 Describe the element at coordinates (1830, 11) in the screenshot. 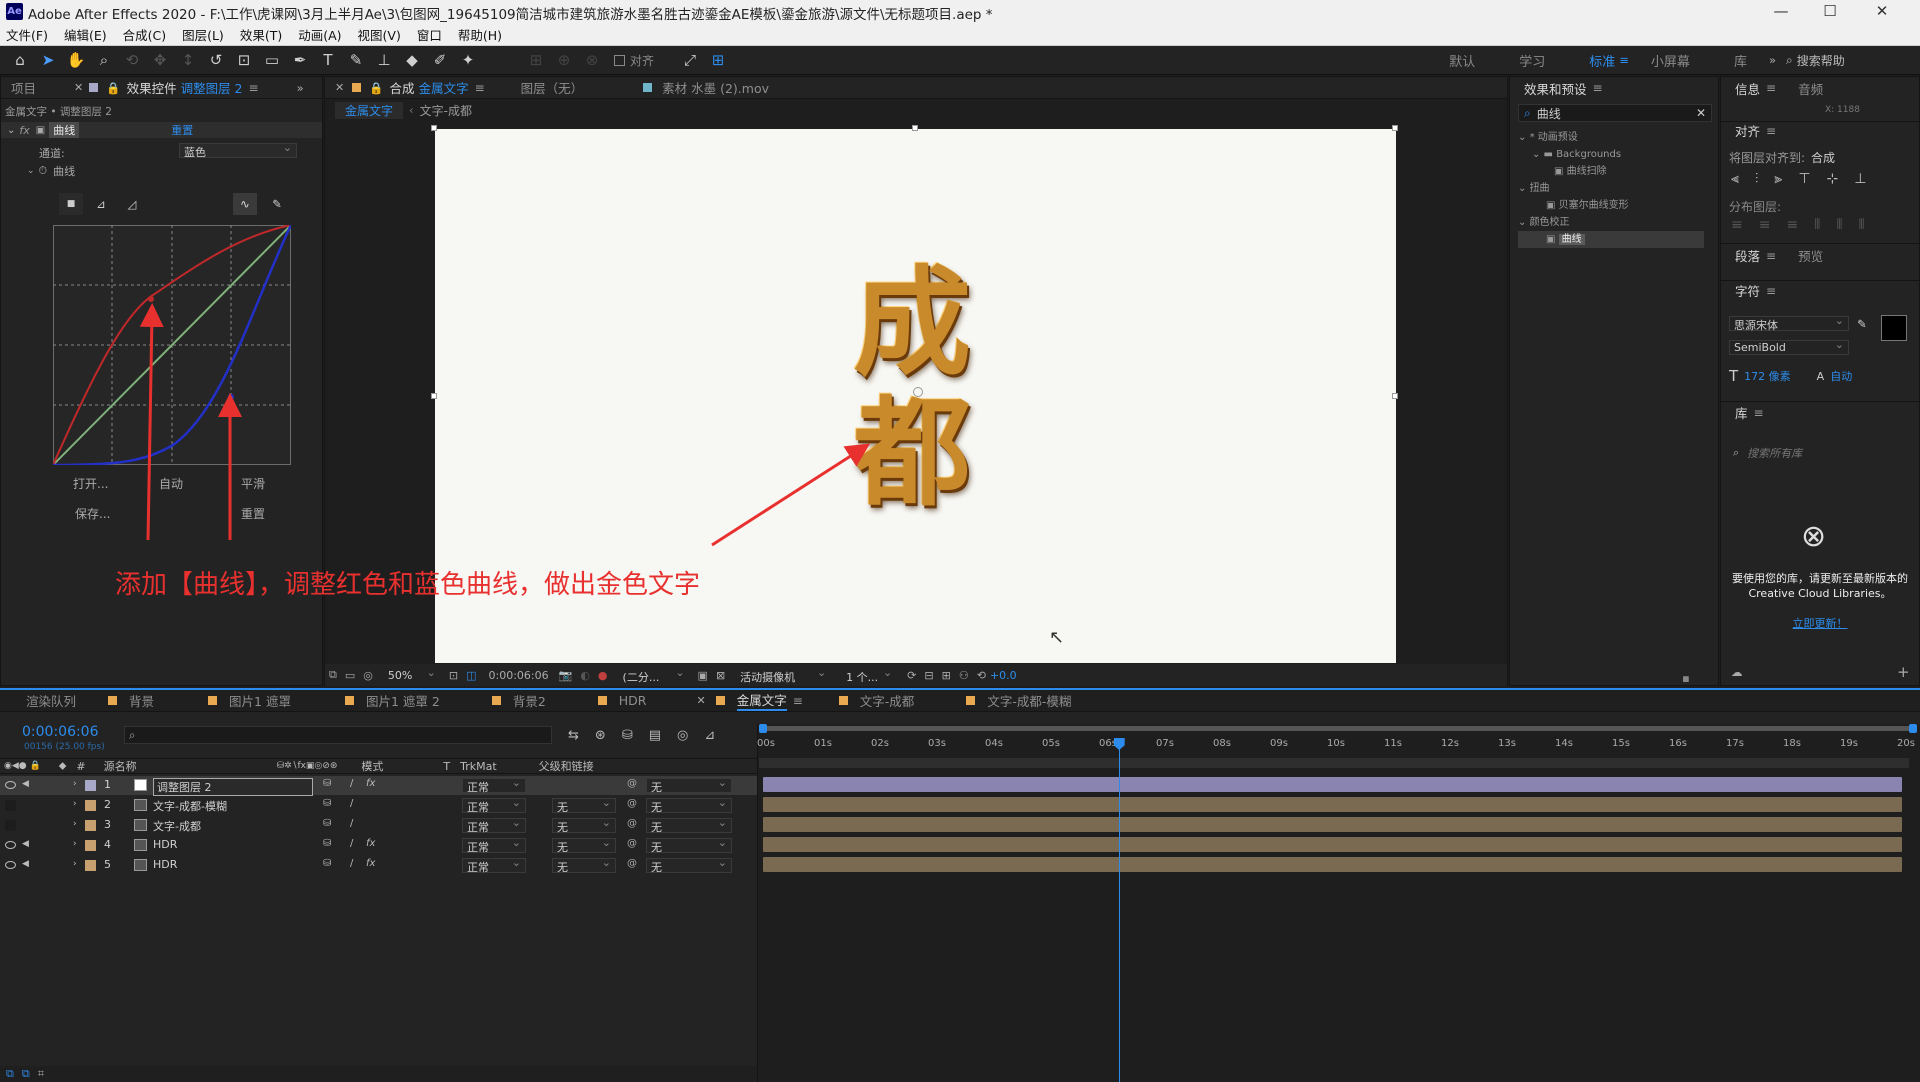

I see `maximize-button: ☐` at that location.